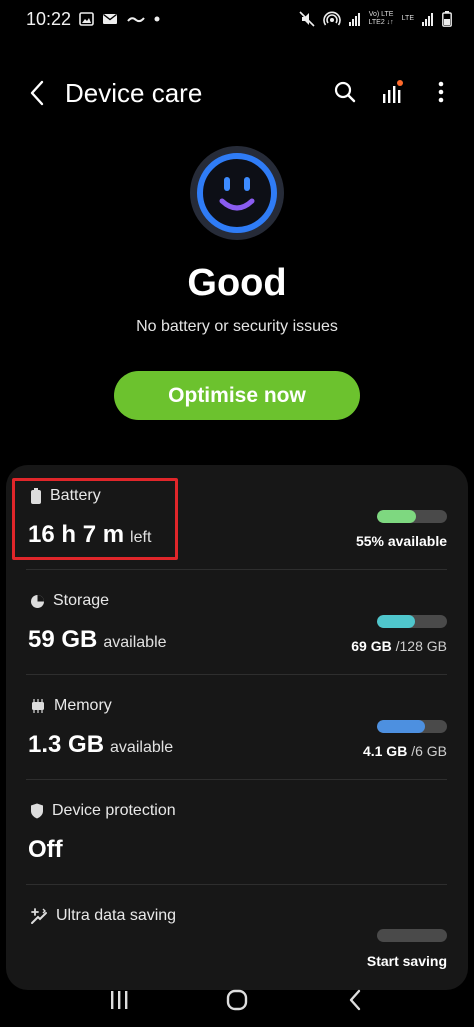 The width and height of the screenshot is (474, 1027). I want to click on status-time: 10:22, so click(49, 18).